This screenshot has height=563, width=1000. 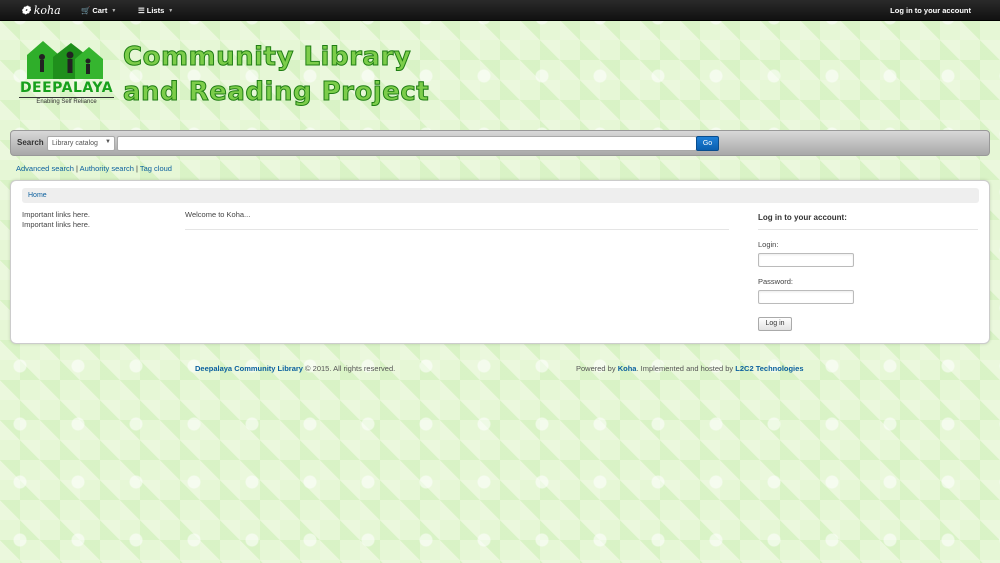 What do you see at coordinates (75, 143) in the screenshot?
I see `search-scope-value: Library catalog` at bounding box center [75, 143].